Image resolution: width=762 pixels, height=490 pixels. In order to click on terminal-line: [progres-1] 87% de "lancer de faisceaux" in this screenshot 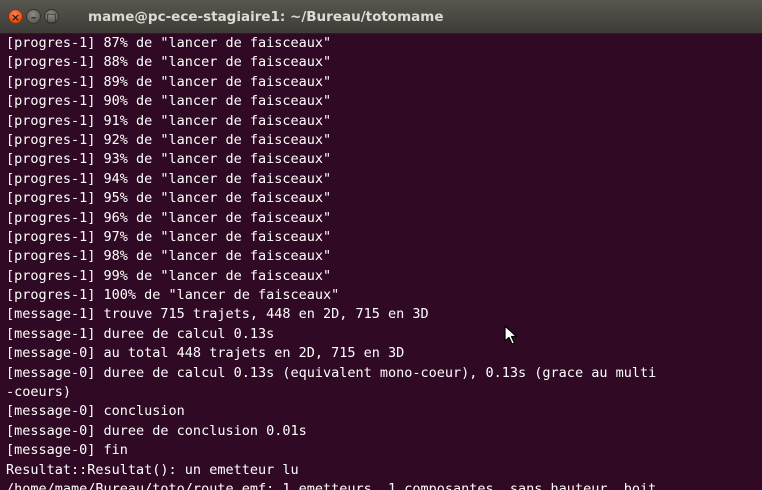, I will do `click(169, 43)`.